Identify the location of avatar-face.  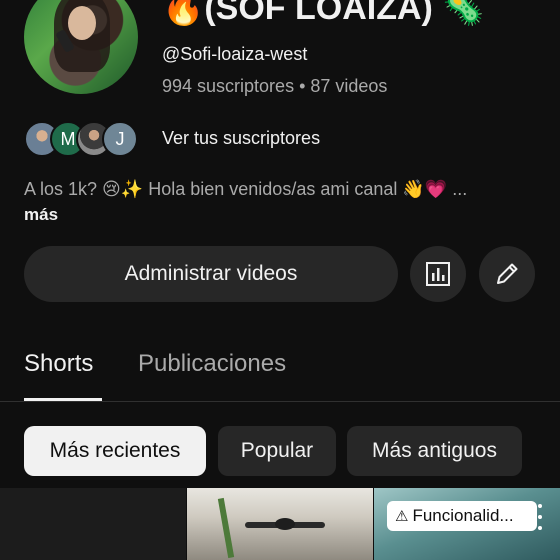
(82, 23).